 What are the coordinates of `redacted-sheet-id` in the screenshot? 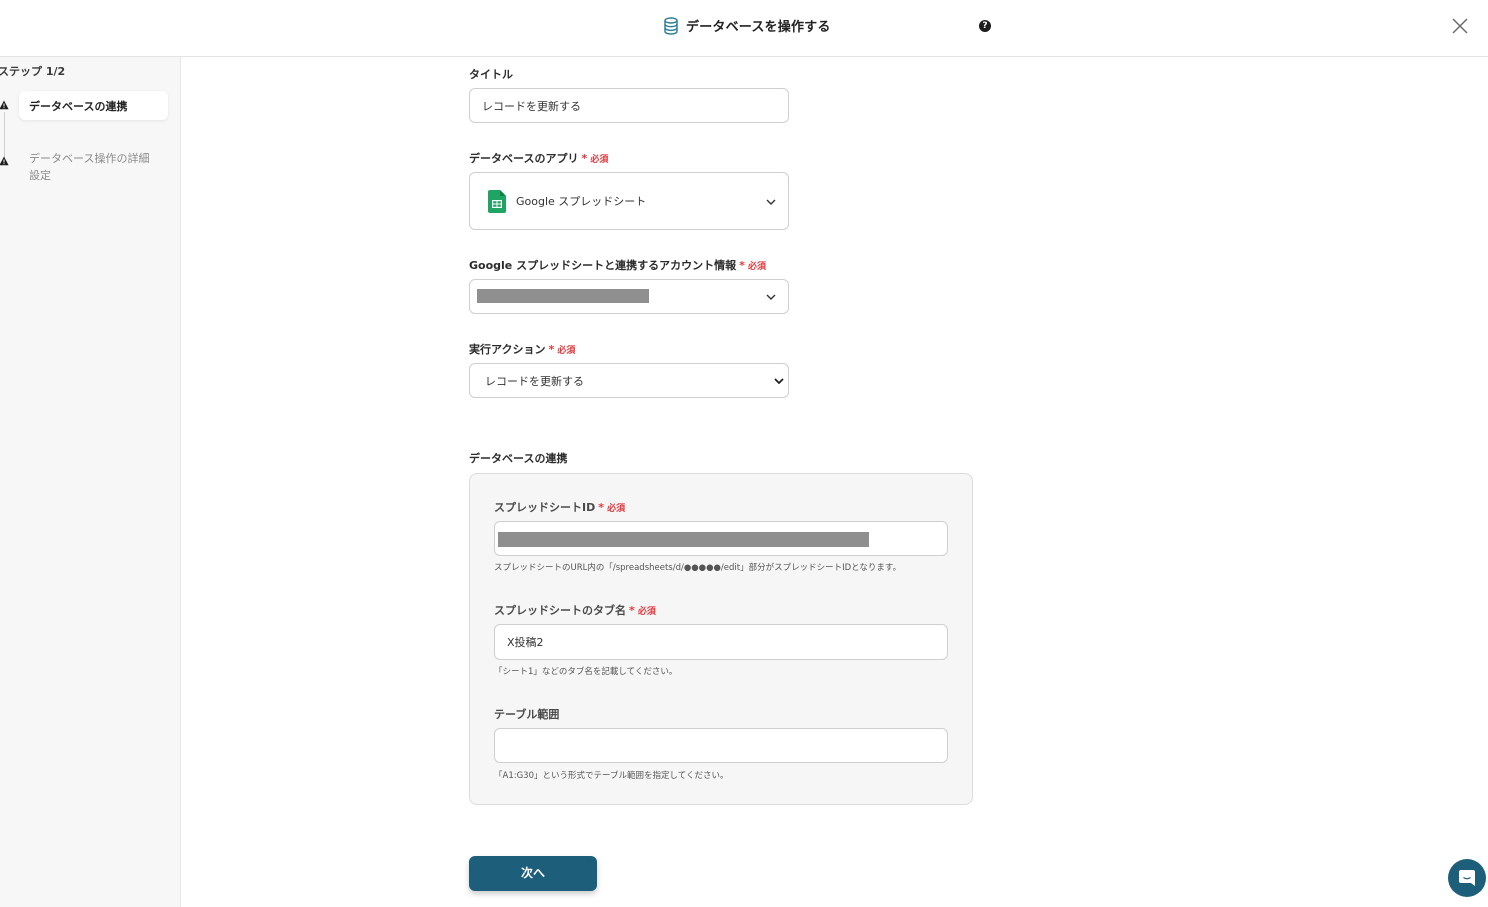 It's located at (683, 539).